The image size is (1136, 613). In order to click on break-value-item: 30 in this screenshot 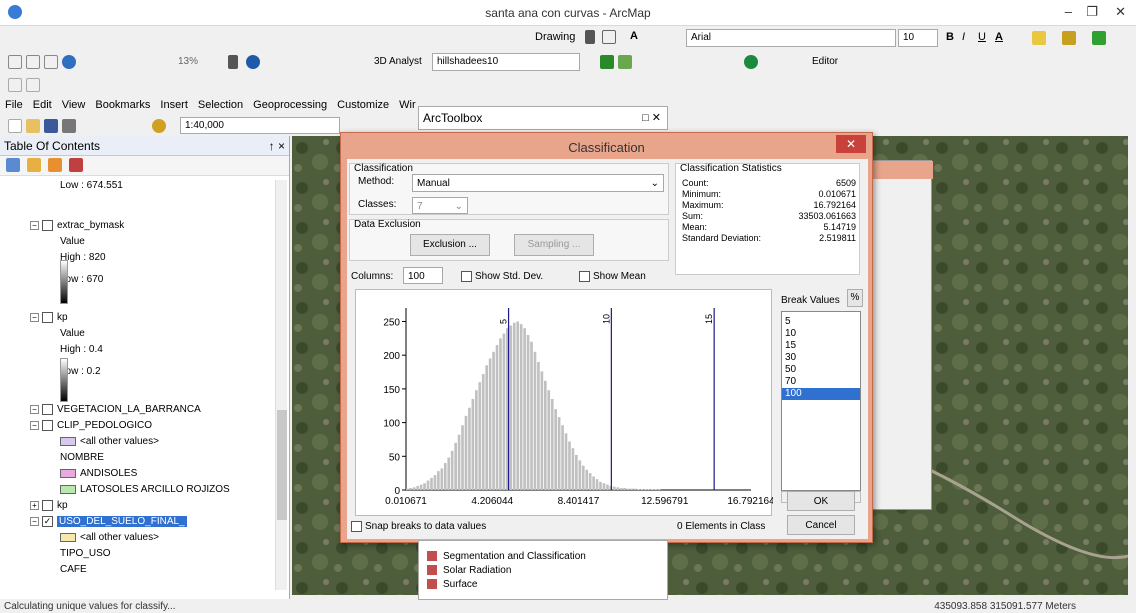, I will do `click(821, 358)`.